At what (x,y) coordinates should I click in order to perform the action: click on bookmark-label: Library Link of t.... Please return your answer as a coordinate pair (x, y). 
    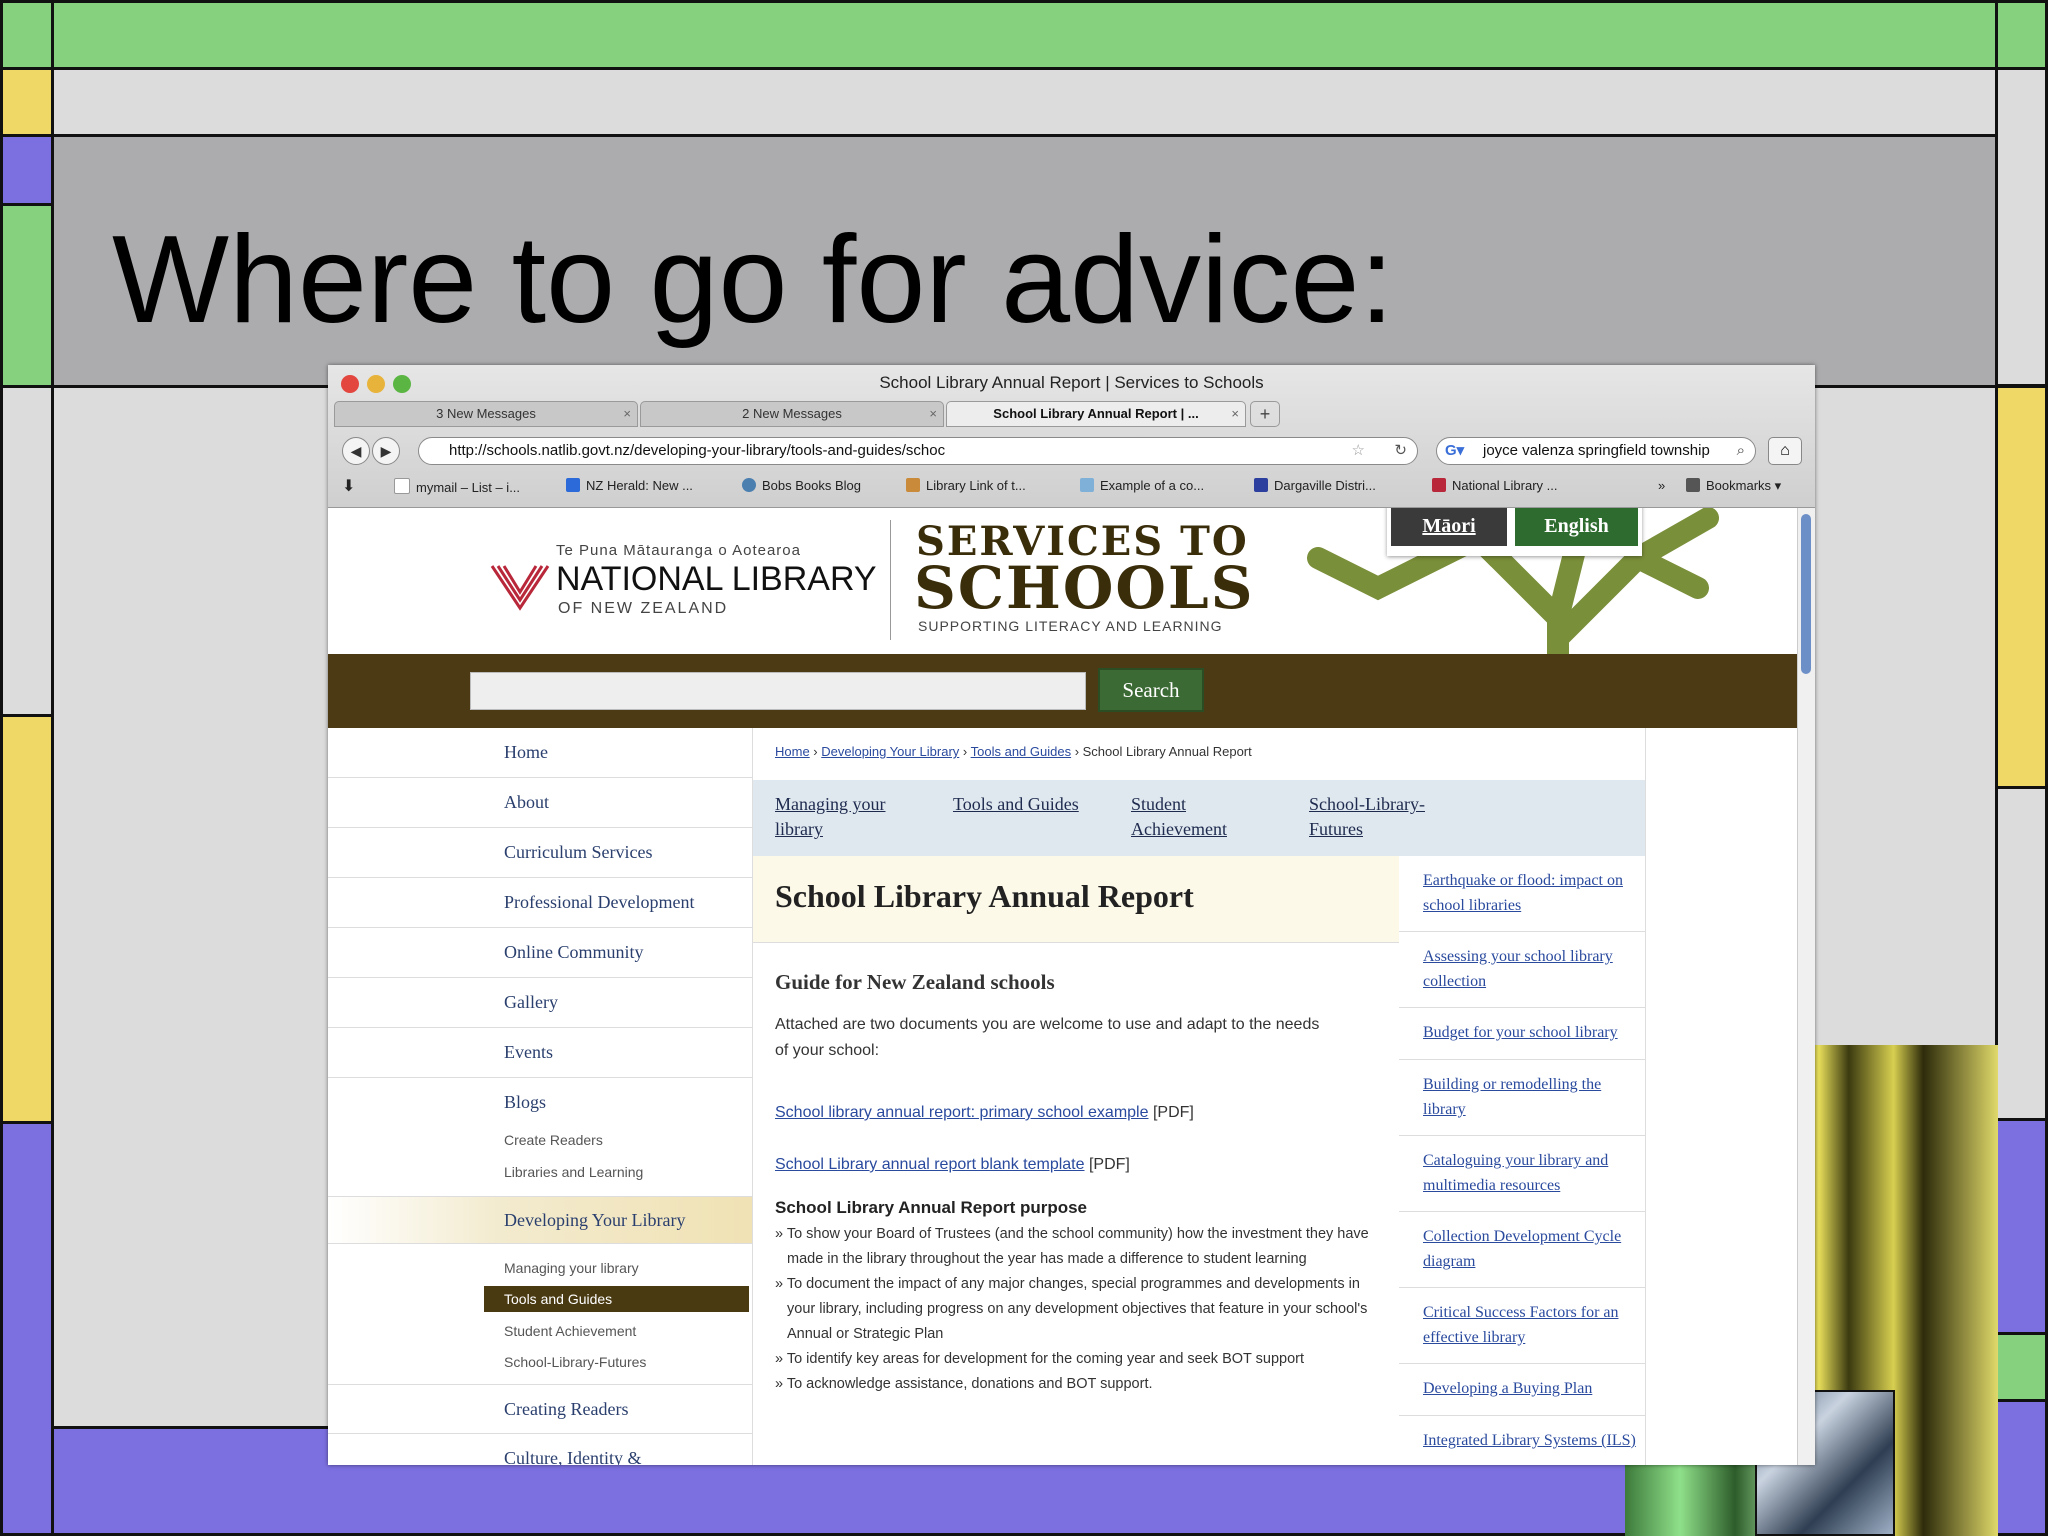
    Looking at the image, I should click on (976, 485).